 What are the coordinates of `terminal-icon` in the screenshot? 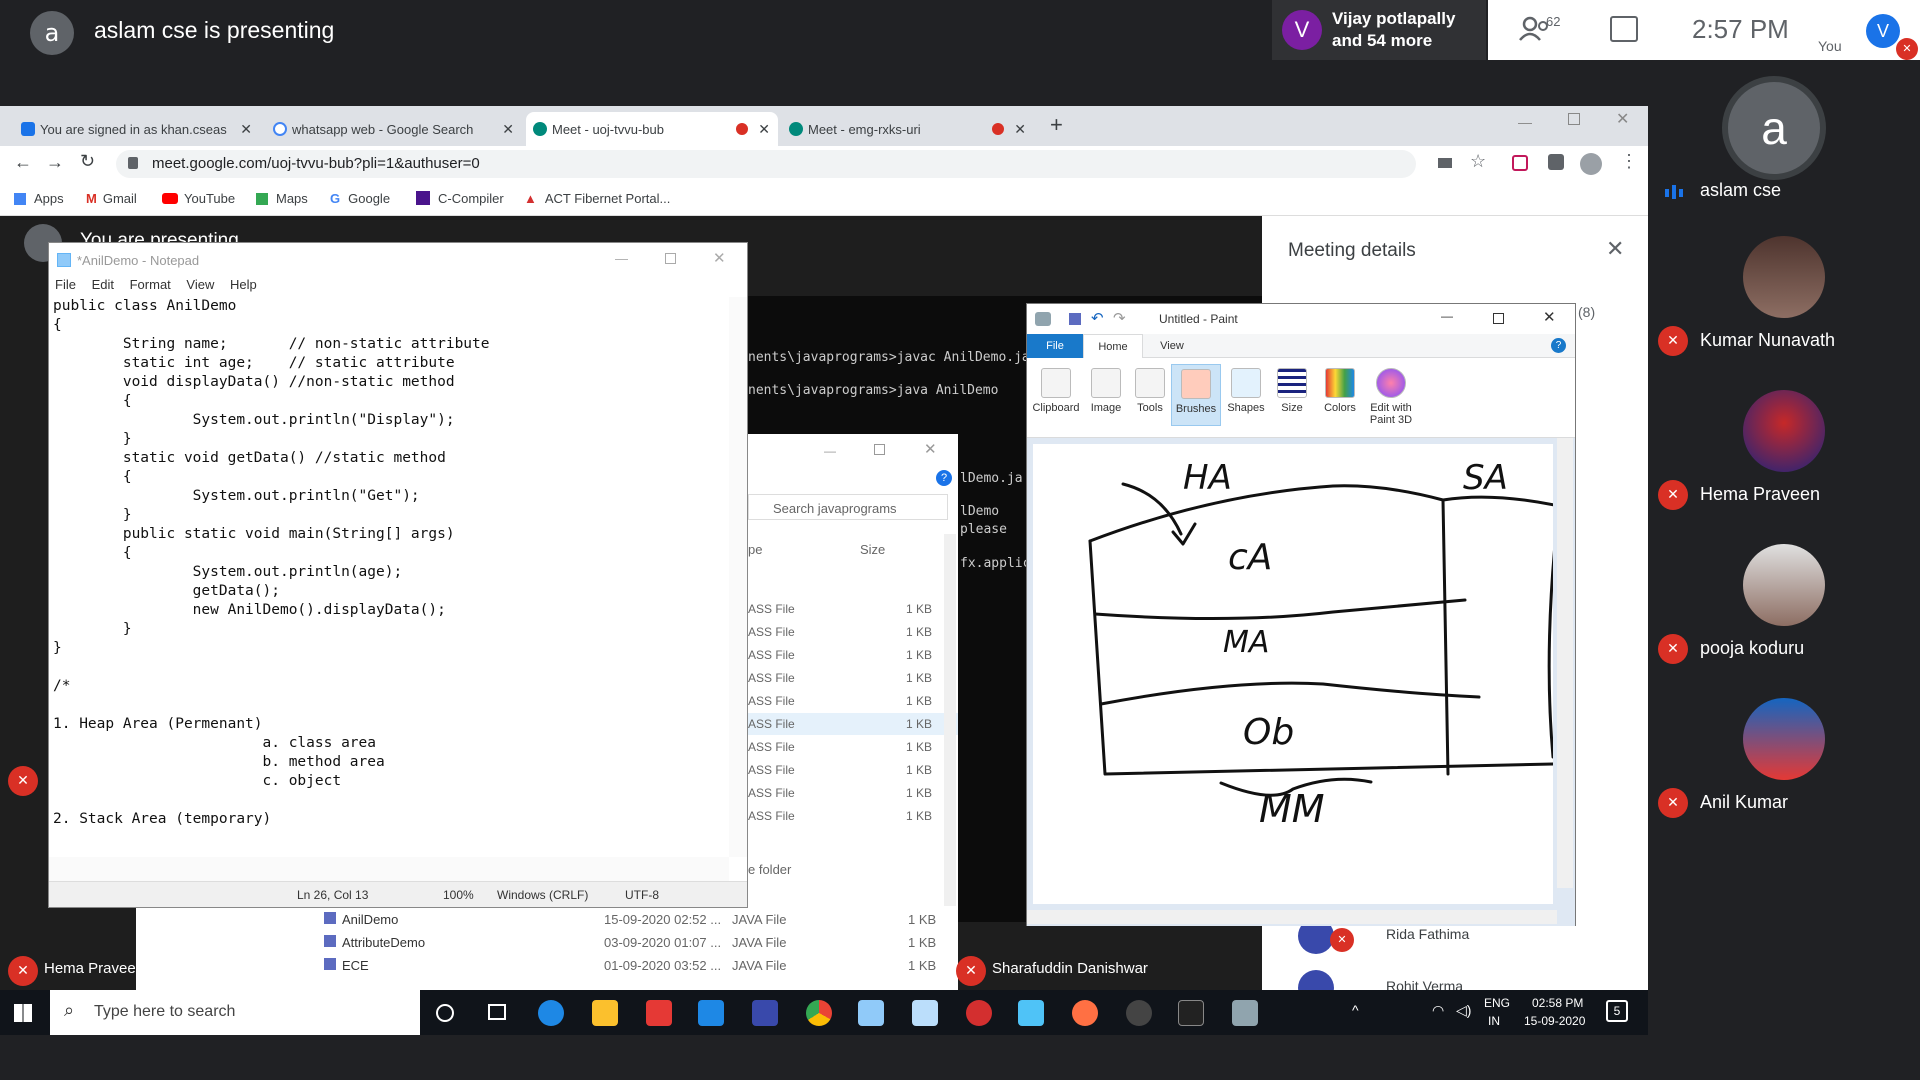 It's located at (1191, 1013).